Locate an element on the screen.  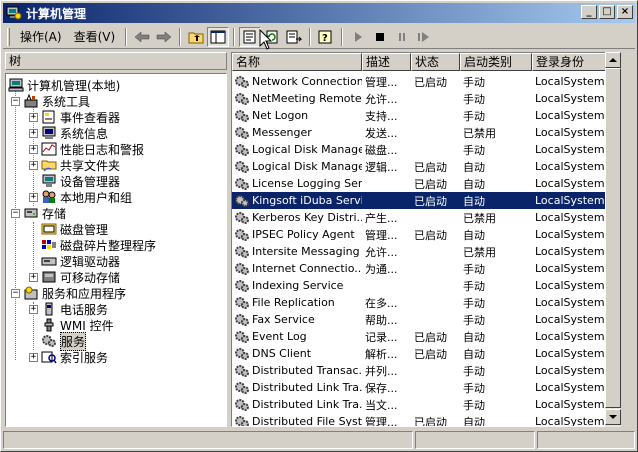
forward-button is located at coordinates (164, 37).